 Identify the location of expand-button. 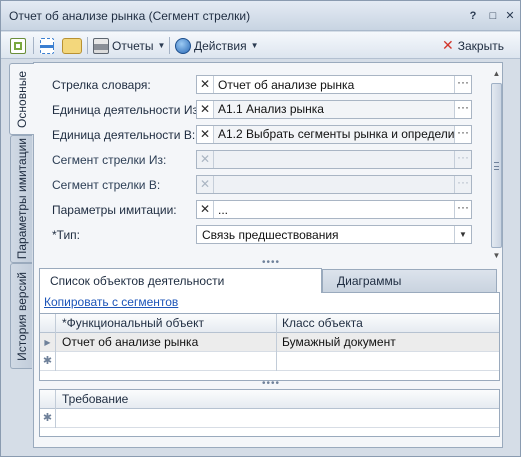
(47, 45).